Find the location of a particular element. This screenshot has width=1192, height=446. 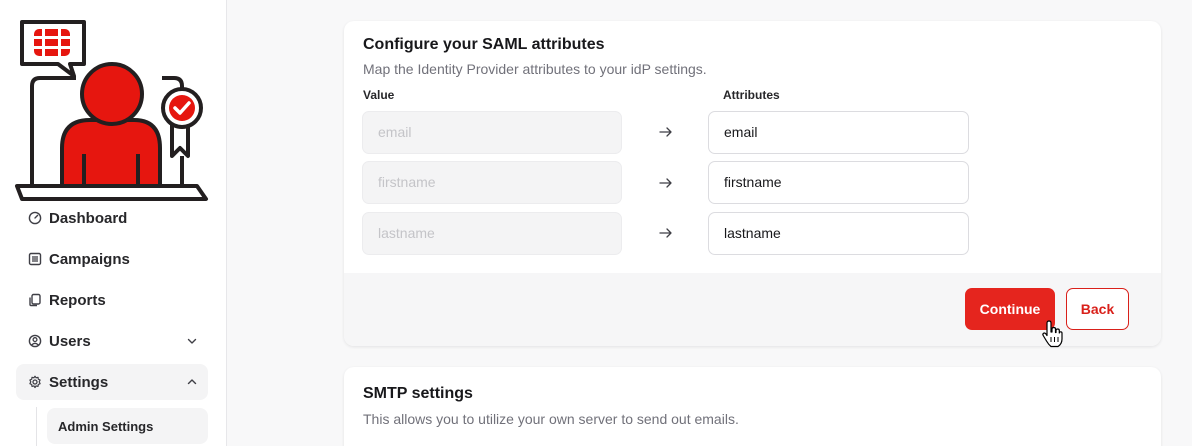

sidebar-item-reports: Reports is located at coordinates (112, 300).